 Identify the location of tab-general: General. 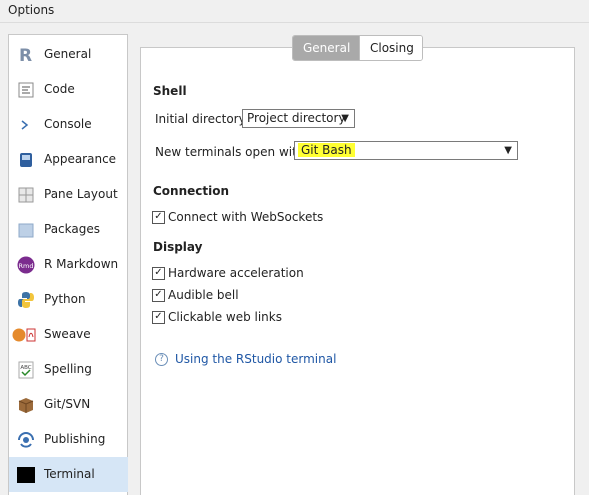
(326, 48).